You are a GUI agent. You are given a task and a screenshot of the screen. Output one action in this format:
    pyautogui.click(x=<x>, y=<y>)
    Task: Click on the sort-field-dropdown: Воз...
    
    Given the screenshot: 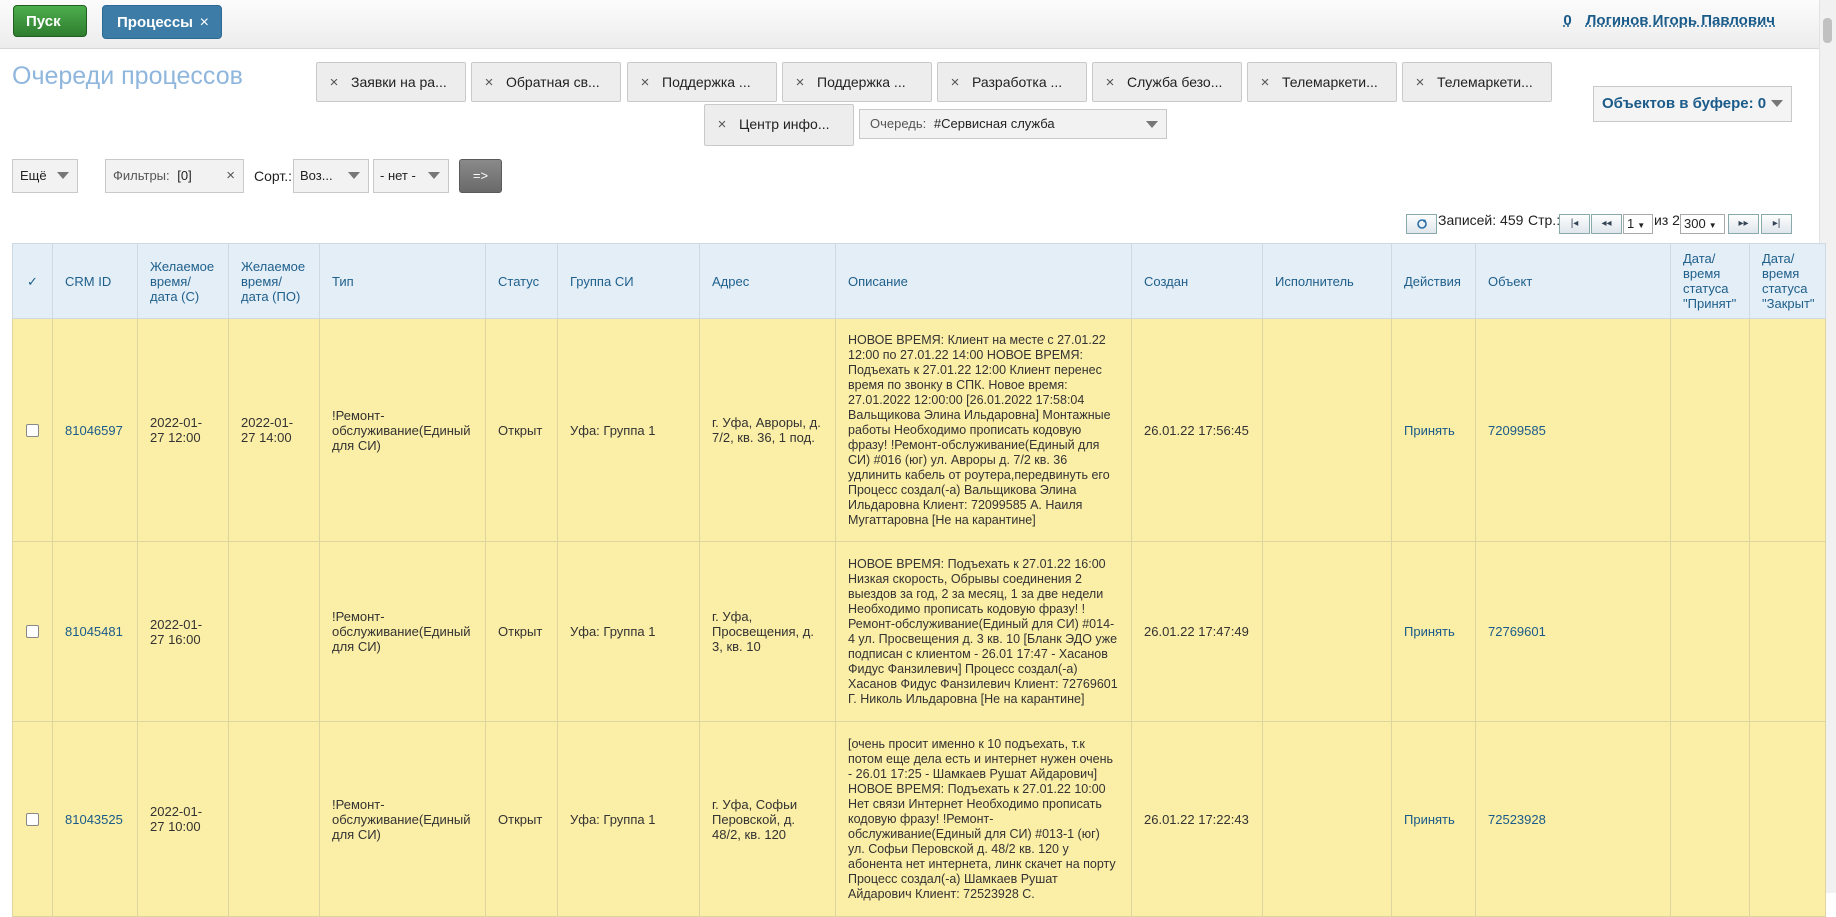 What is the action you would take?
    pyautogui.click(x=331, y=176)
    